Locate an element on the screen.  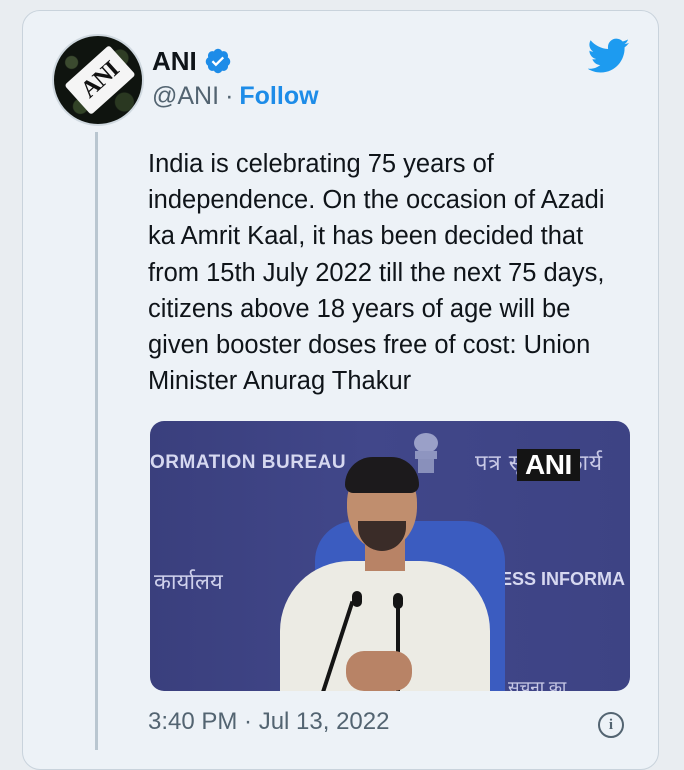
follow-button: Follow is located at coordinates (278, 96).